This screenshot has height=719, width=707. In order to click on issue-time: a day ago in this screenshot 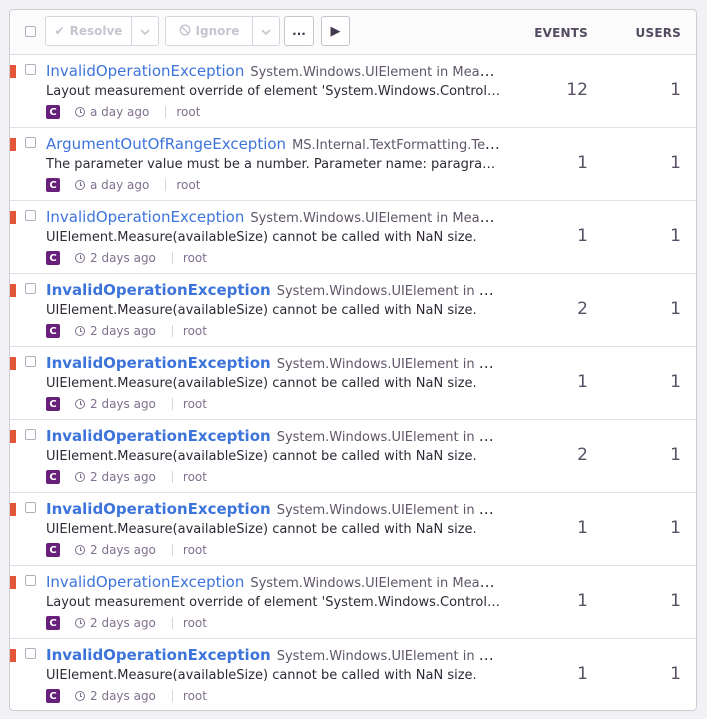, I will do `click(120, 112)`.